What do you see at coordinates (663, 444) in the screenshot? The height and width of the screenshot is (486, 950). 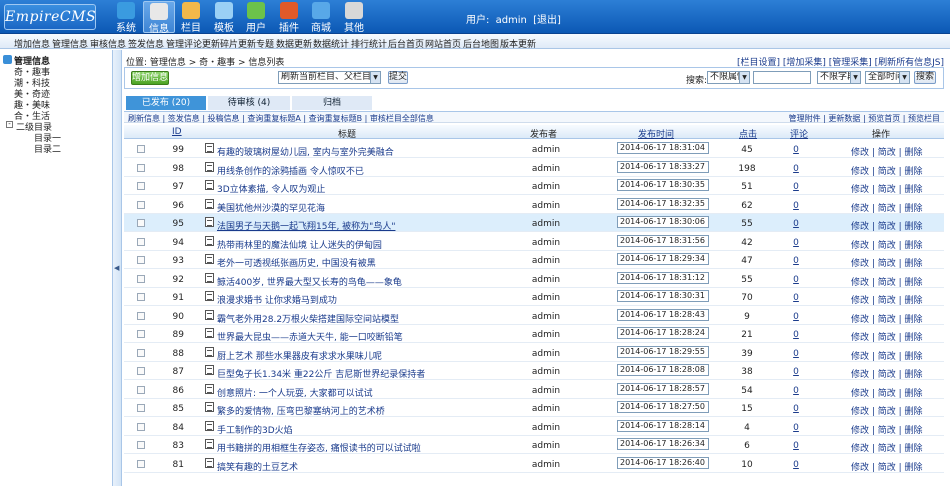 I see `row-time-field: 2014-06-17 18:26:34` at bounding box center [663, 444].